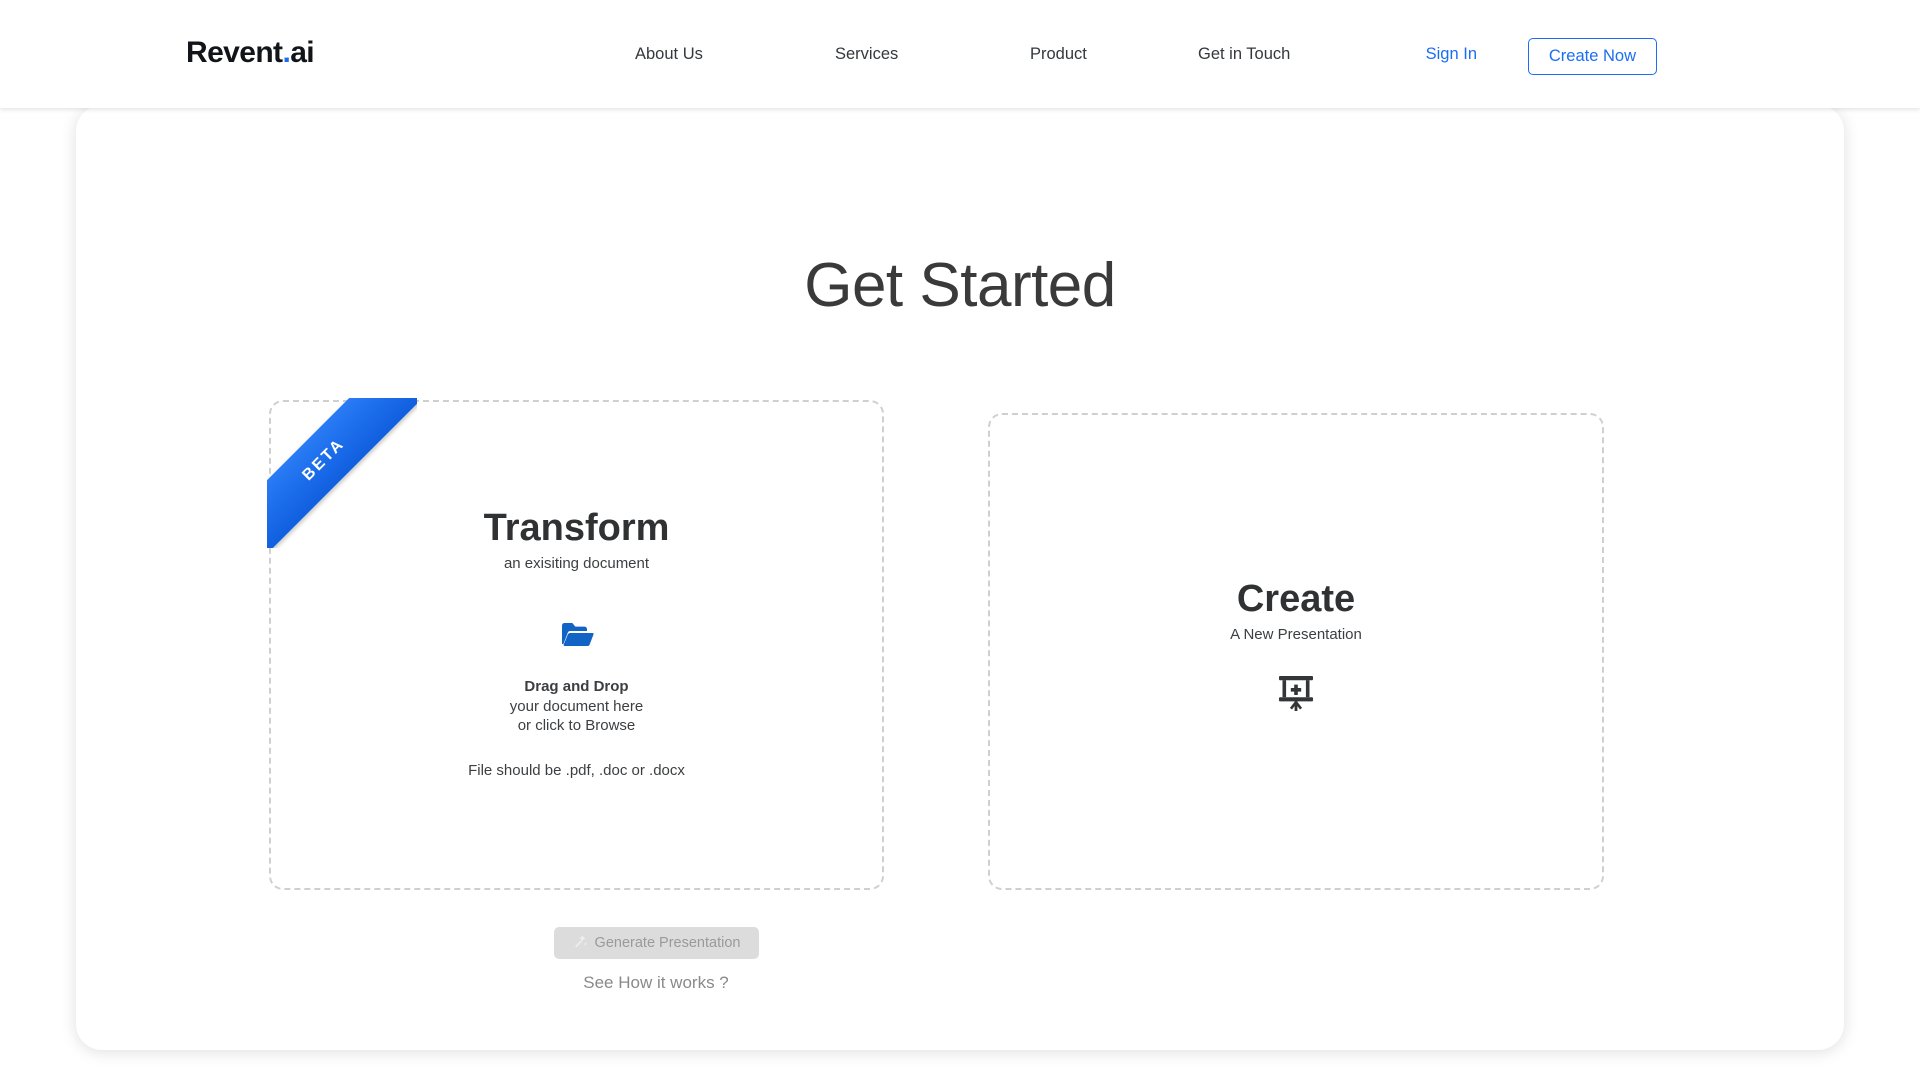 This screenshot has width=1920, height=1080. I want to click on logo: Revent.ai, so click(250, 53).